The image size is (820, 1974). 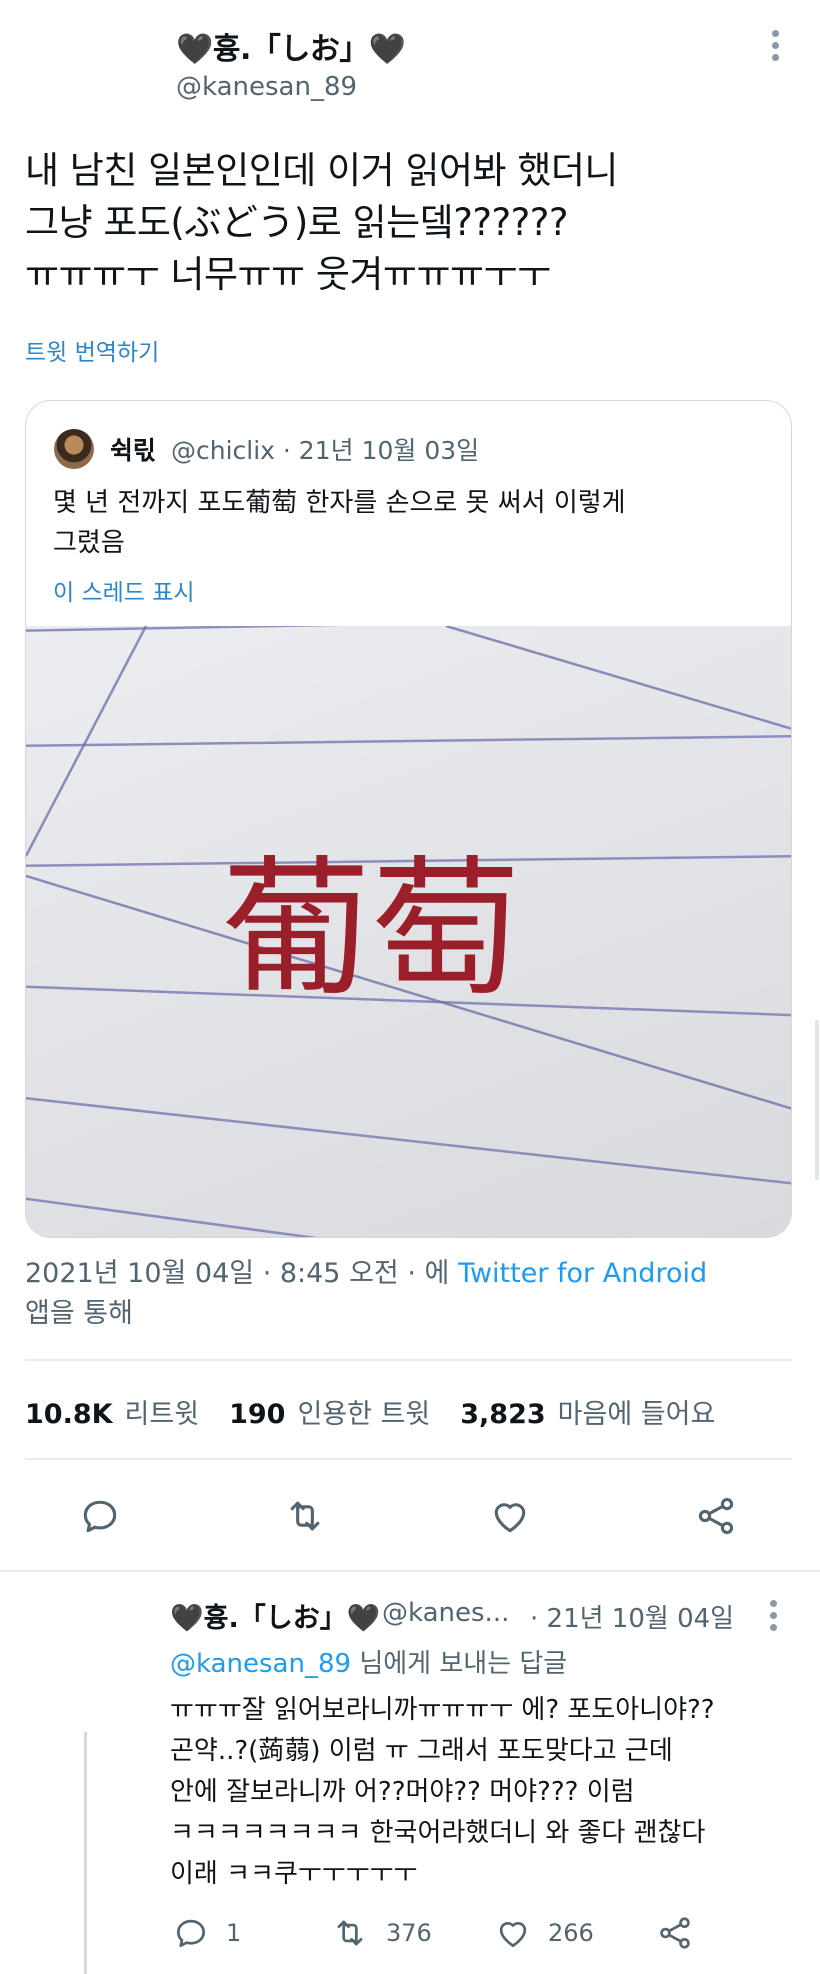 I want to click on more-options-icon, so click(x=775, y=45).